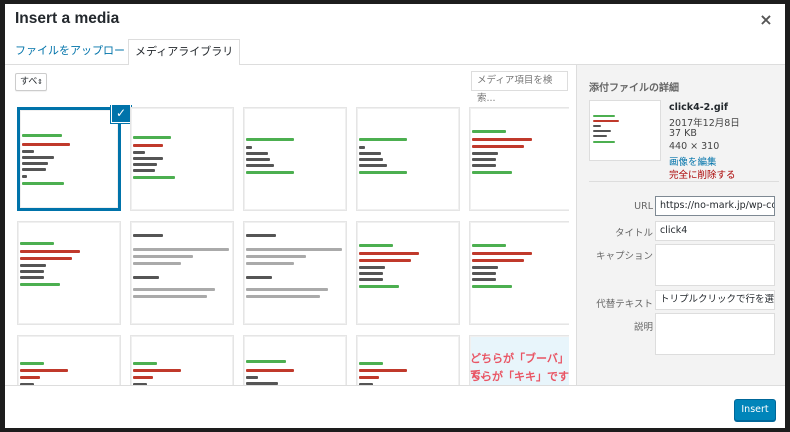  I want to click on attachment-thumbnail: どちらが「ブーバ」で、 ちらが「キキ」ですか, so click(519, 360).